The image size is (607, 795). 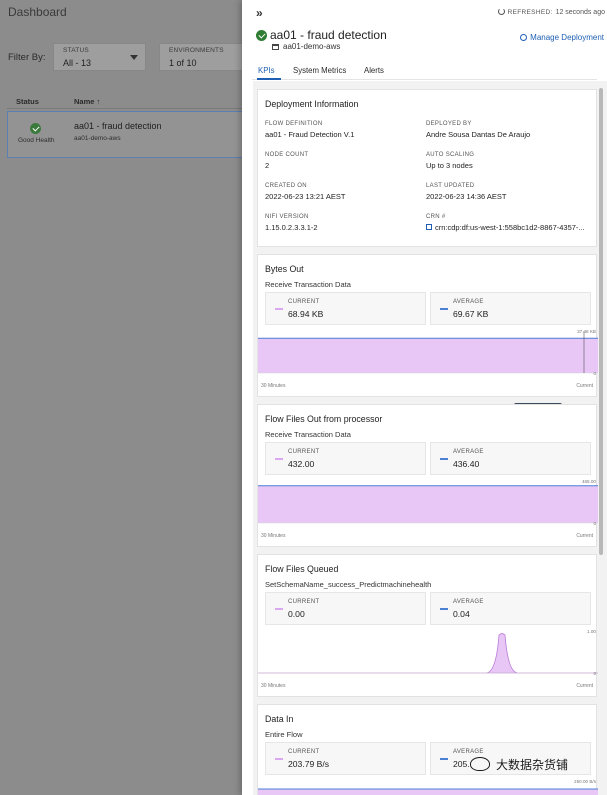 What do you see at coordinates (275, 47) in the screenshot?
I see `environment-icon` at bounding box center [275, 47].